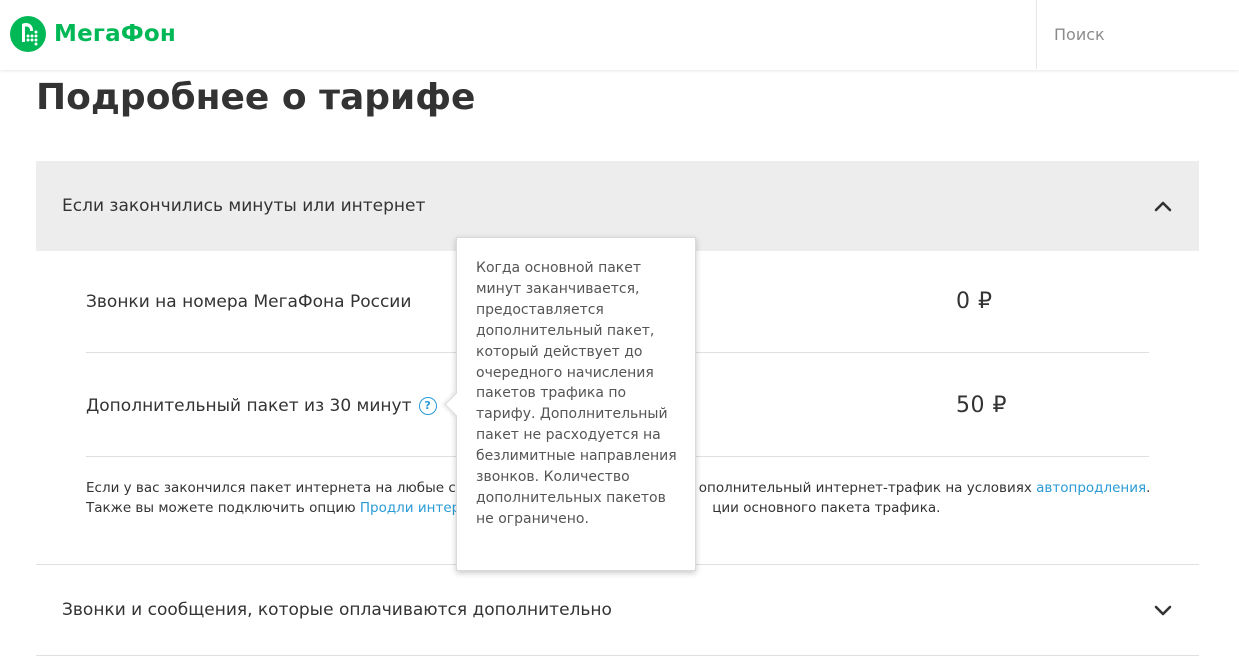 This screenshot has width=1239, height=660. What do you see at coordinates (826, 508) in the screenshot?
I see `note-text: ции основного пакета трафика.` at bounding box center [826, 508].